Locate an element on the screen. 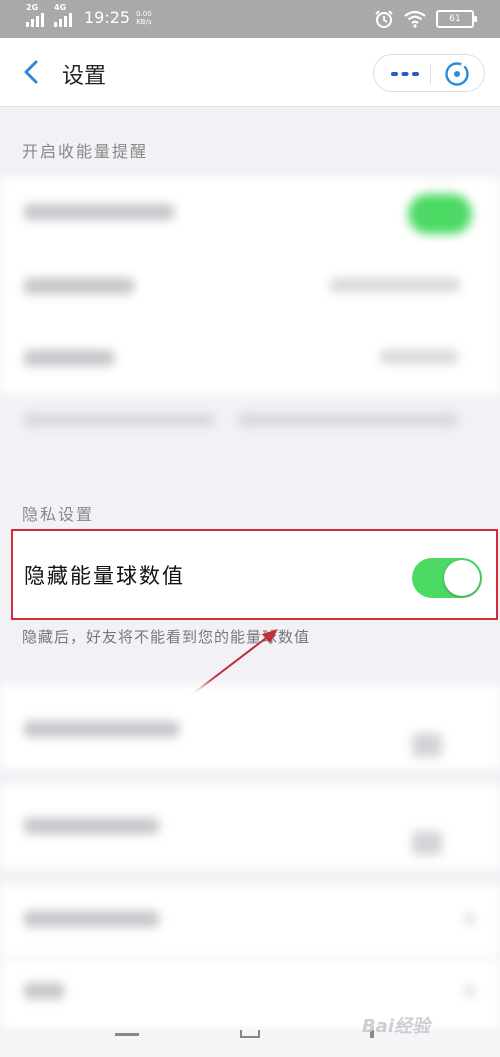 This screenshot has width=500, height=1057. watermark: Bai经验 is located at coordinates (396, 1026).